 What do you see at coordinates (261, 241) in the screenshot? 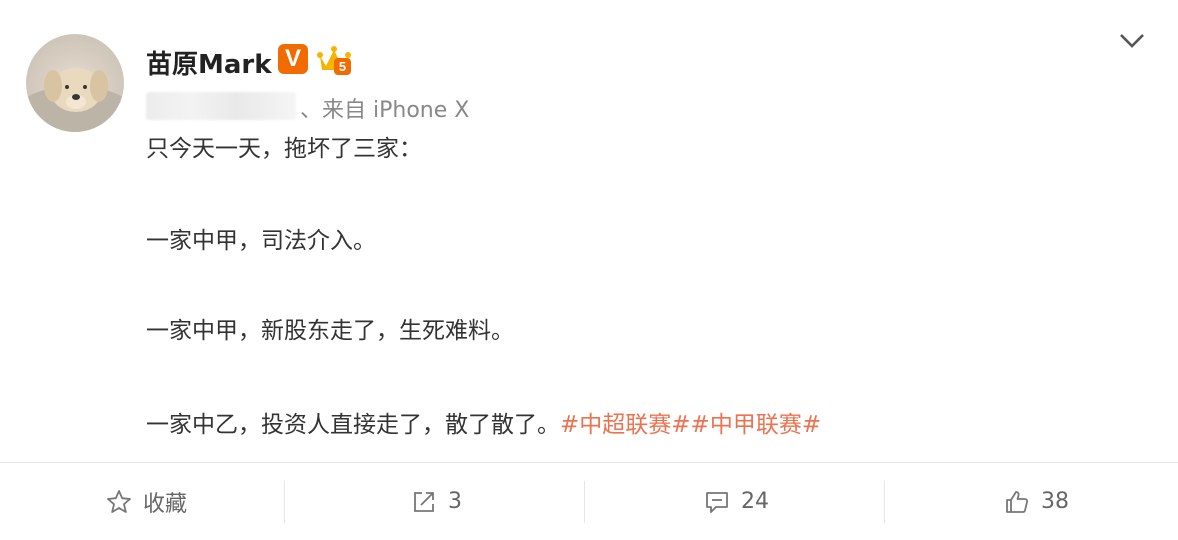
I see `post-text-line: 一家中甲，司法介入。` at bounding box center [261, 241].